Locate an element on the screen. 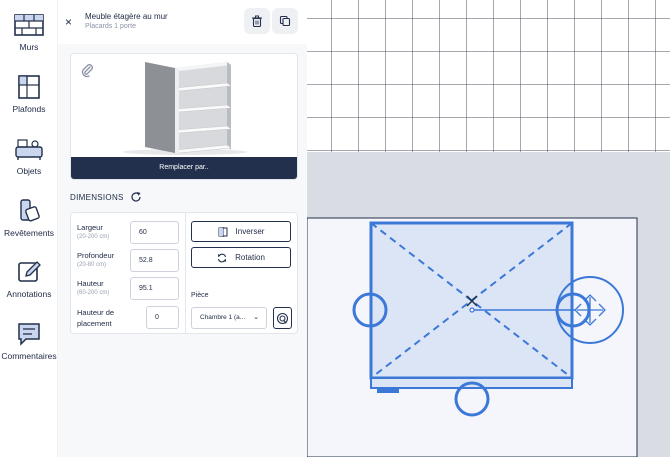  annotation-icon is located at coordinates (29, 271).